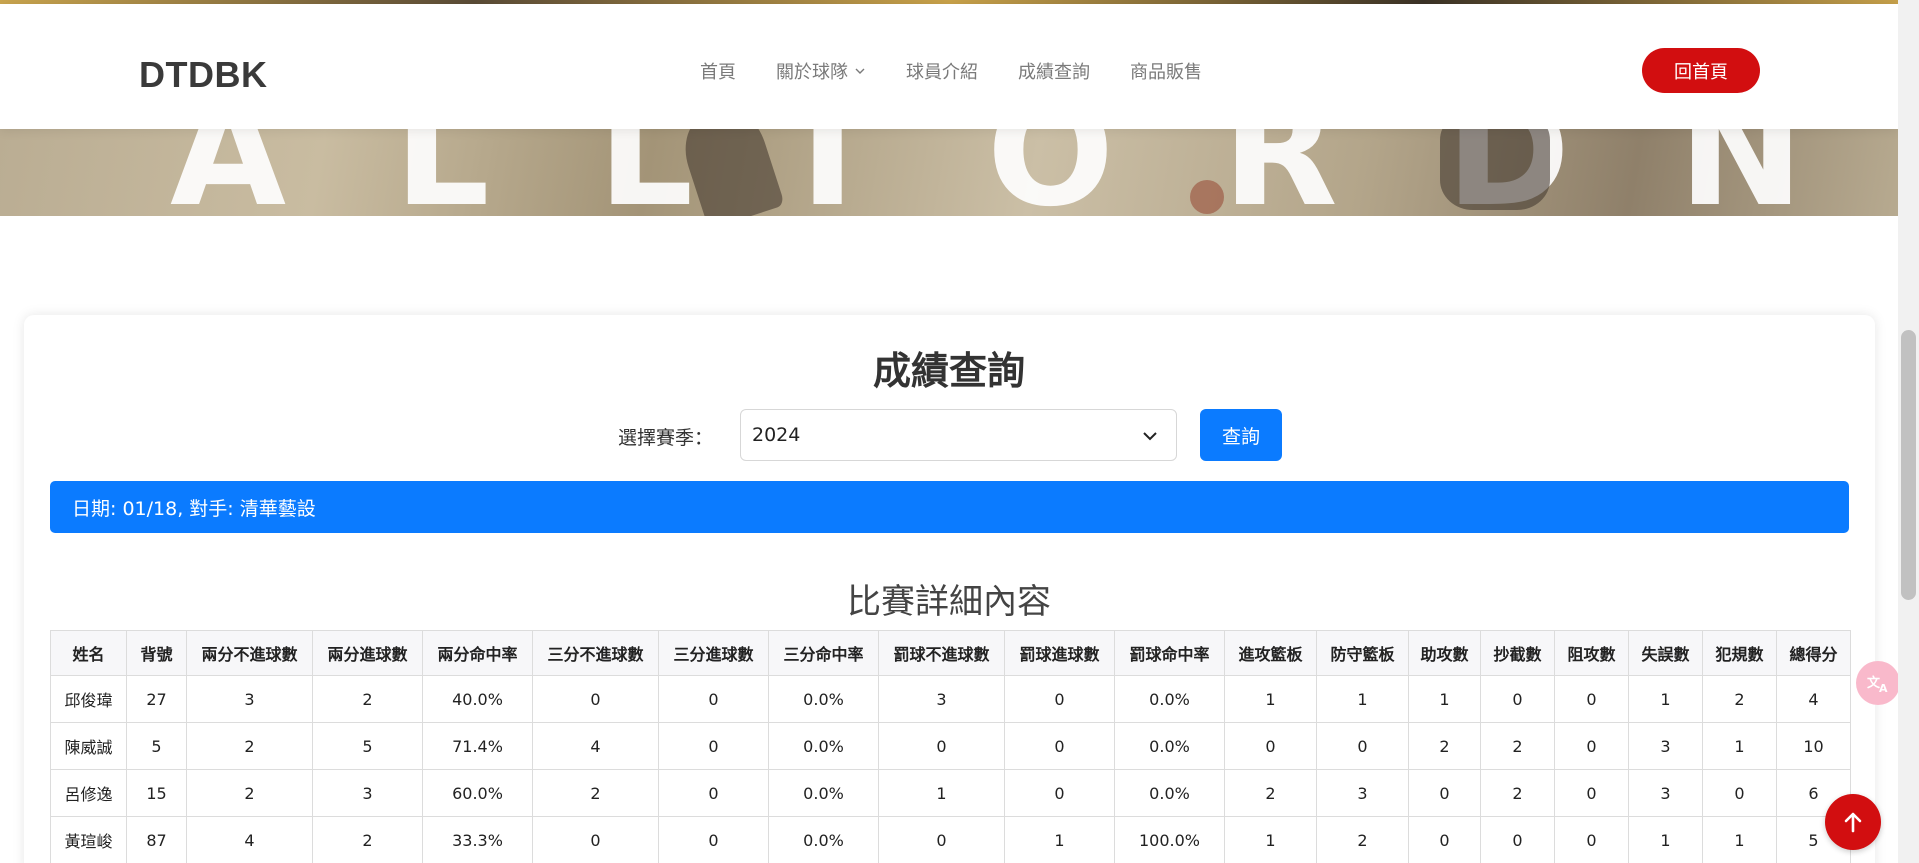 The height and width of the screenshot is (863, 1919). What do you see at coordinates (812, 72) in the screenshot?
I see `nav-item-label: 關於球隊` at bounding box center [812, 72].